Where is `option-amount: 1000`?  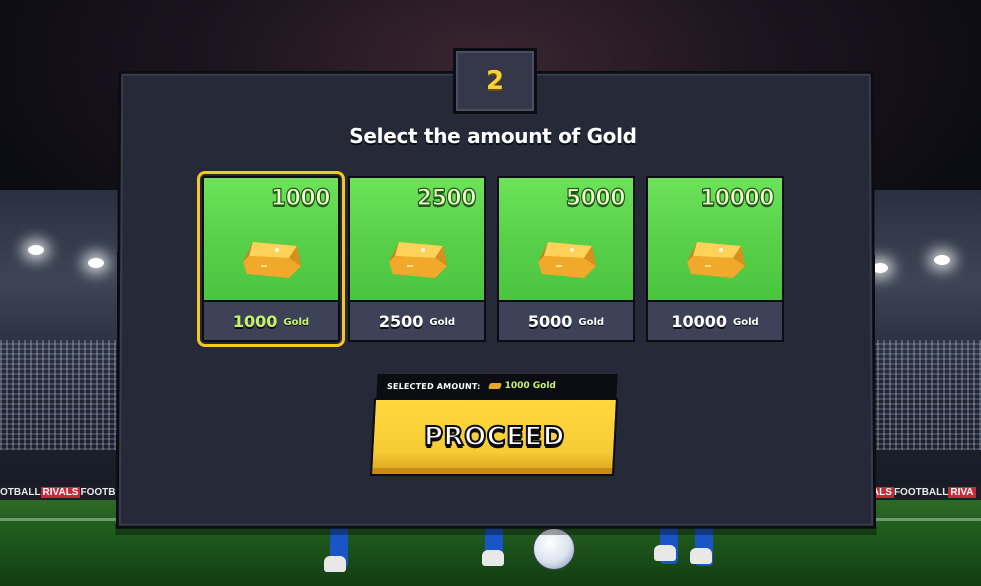
option-amount: 1000 is located at coordinates (300, 198).